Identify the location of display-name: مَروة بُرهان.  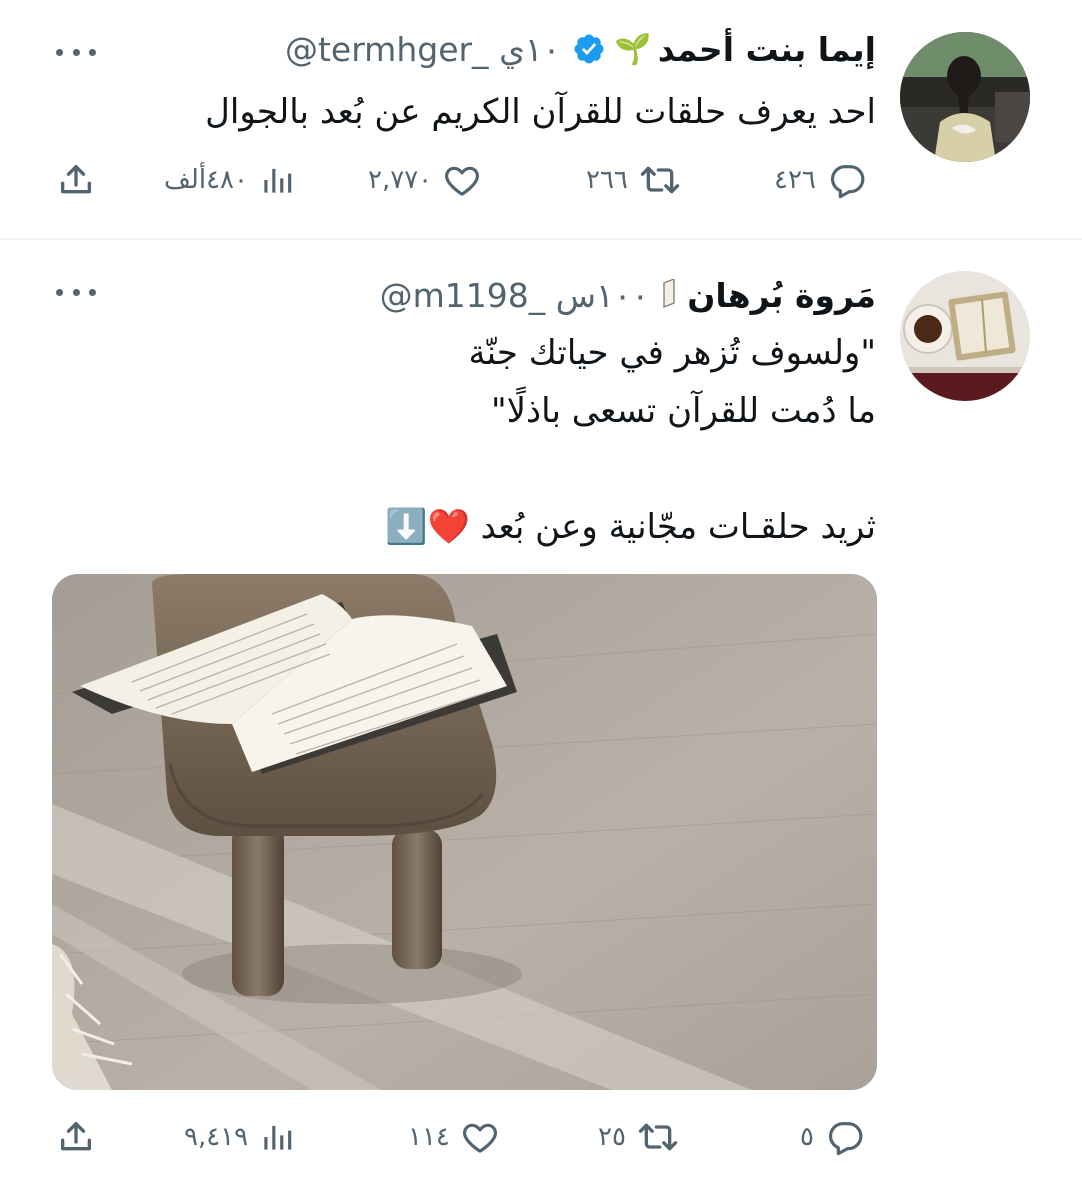
(781, 295).